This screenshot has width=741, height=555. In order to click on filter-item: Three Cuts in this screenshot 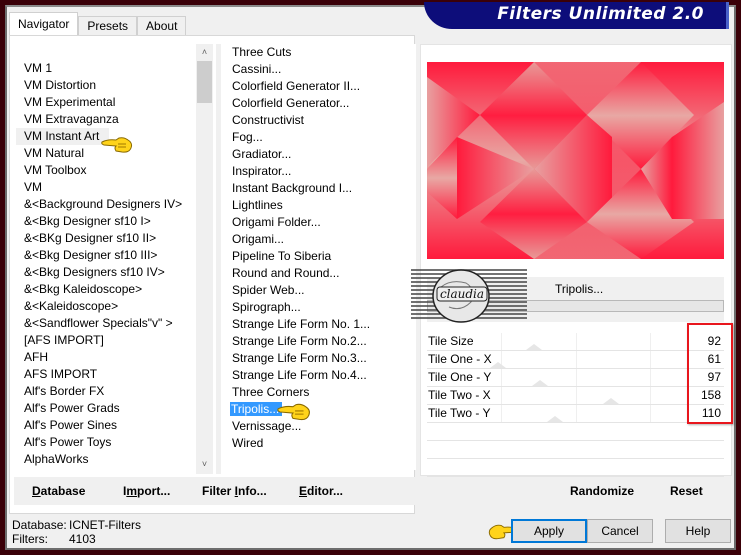, I will do `click(321, 52)`.